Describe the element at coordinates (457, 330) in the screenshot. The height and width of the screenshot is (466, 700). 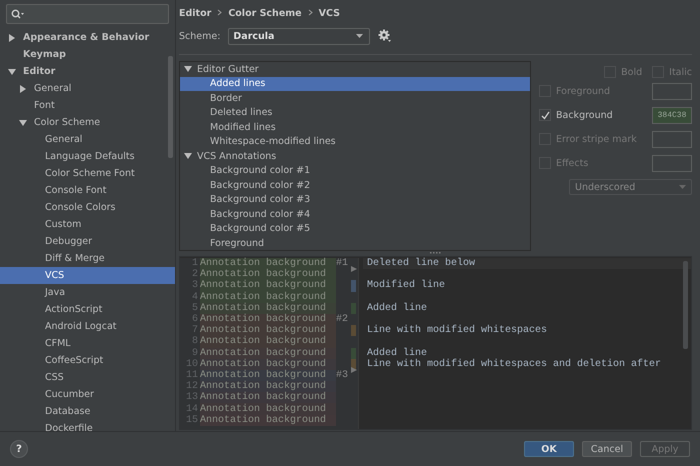
I see `code-line: Line with modified whitespaces` at that location.